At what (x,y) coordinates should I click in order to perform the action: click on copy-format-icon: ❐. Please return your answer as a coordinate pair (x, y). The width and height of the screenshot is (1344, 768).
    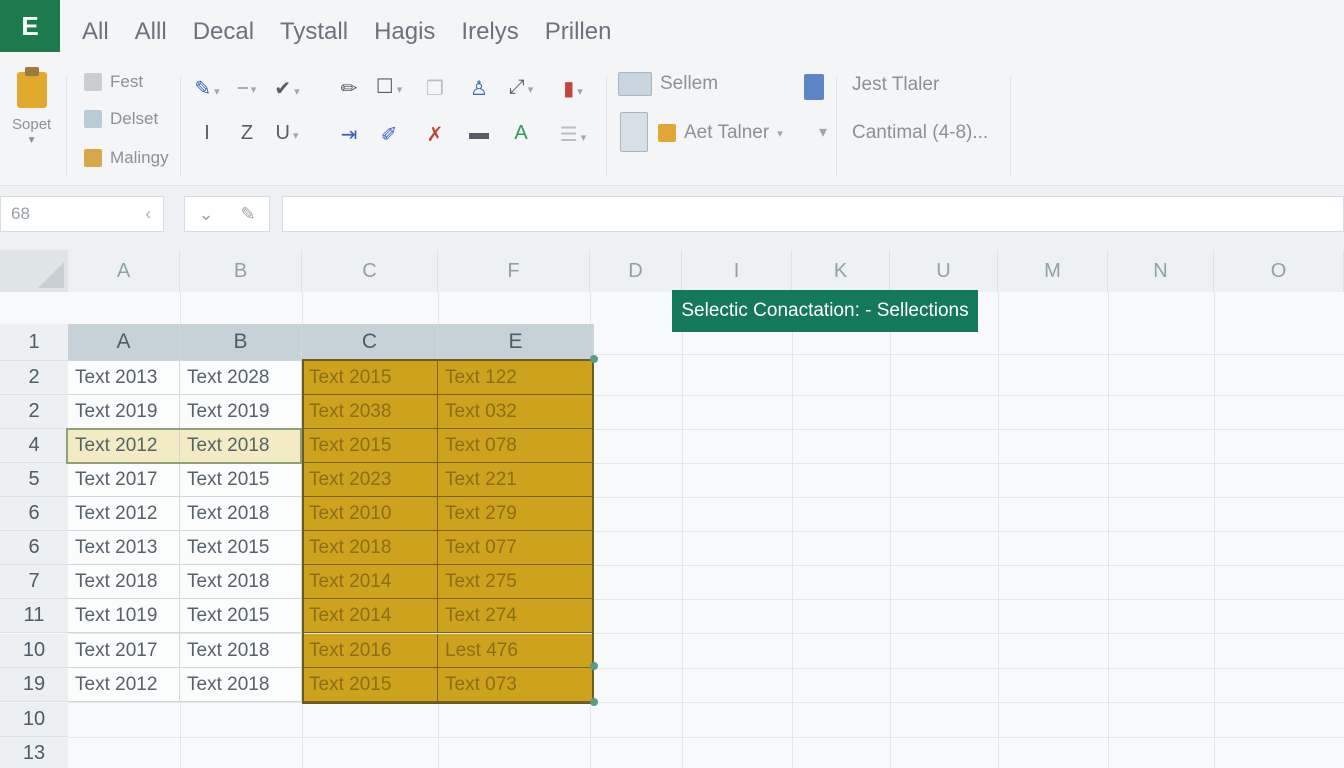
    Looking at the image, I should click on (435, 88).